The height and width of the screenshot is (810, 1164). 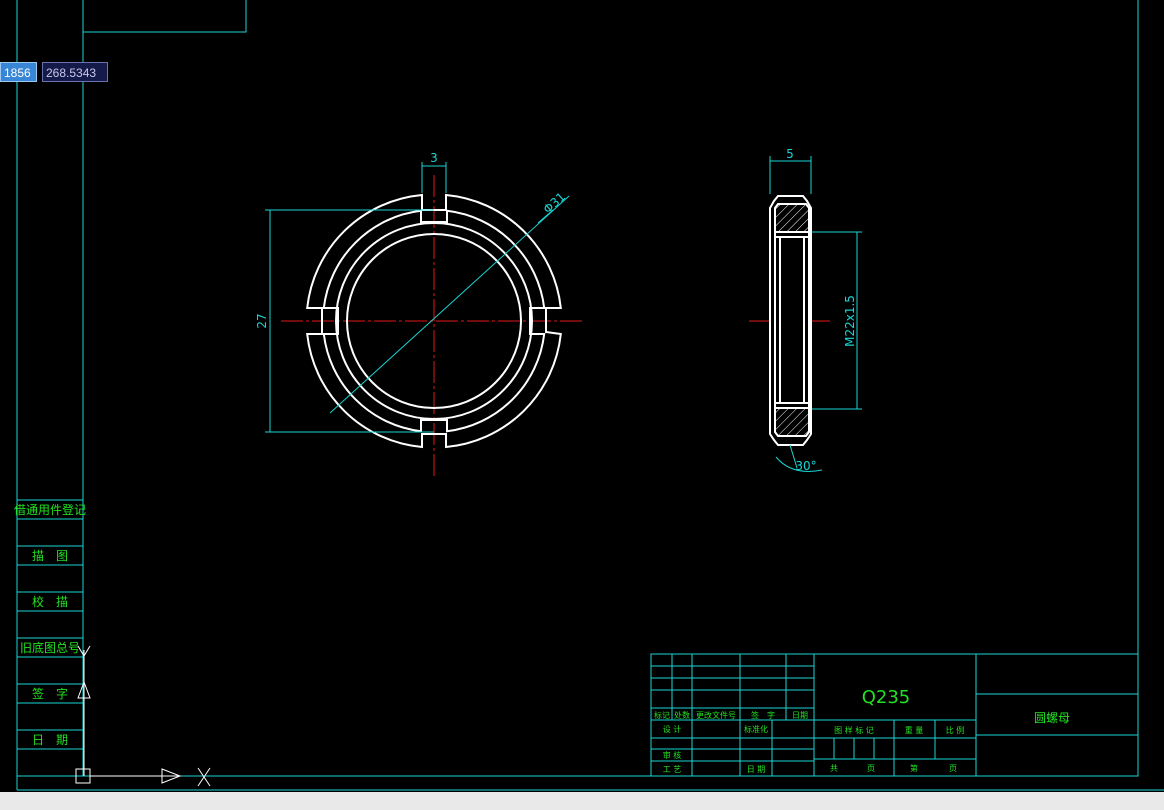 What do you see at coordinates (262, 320) in the screenshot?
I see `dim-height: 27` at bounding box center [262, 320].